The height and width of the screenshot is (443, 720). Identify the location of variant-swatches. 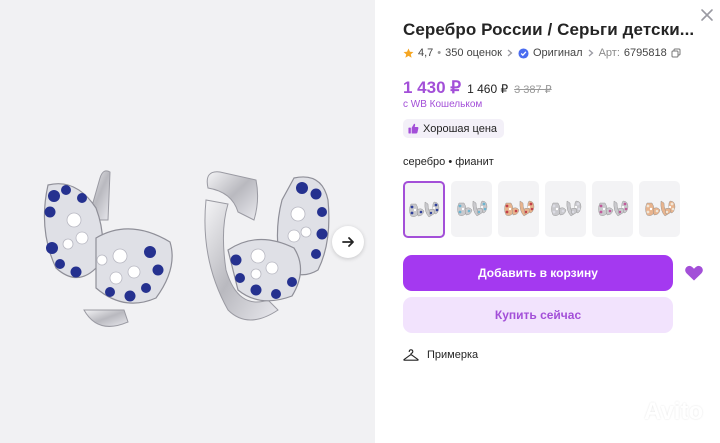
(541, 209).